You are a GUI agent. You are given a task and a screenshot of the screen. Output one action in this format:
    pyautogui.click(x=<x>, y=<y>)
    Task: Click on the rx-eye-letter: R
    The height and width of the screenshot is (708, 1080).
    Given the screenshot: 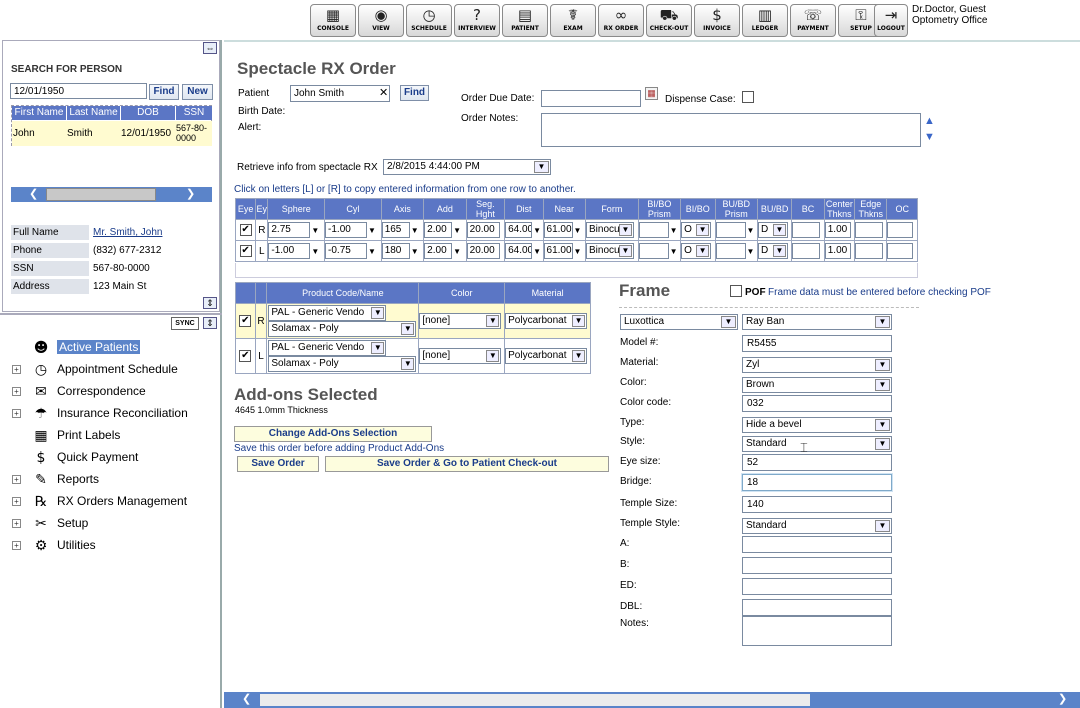 What is the action you would take?
    pyautogui.click(x=262, y=230)
    